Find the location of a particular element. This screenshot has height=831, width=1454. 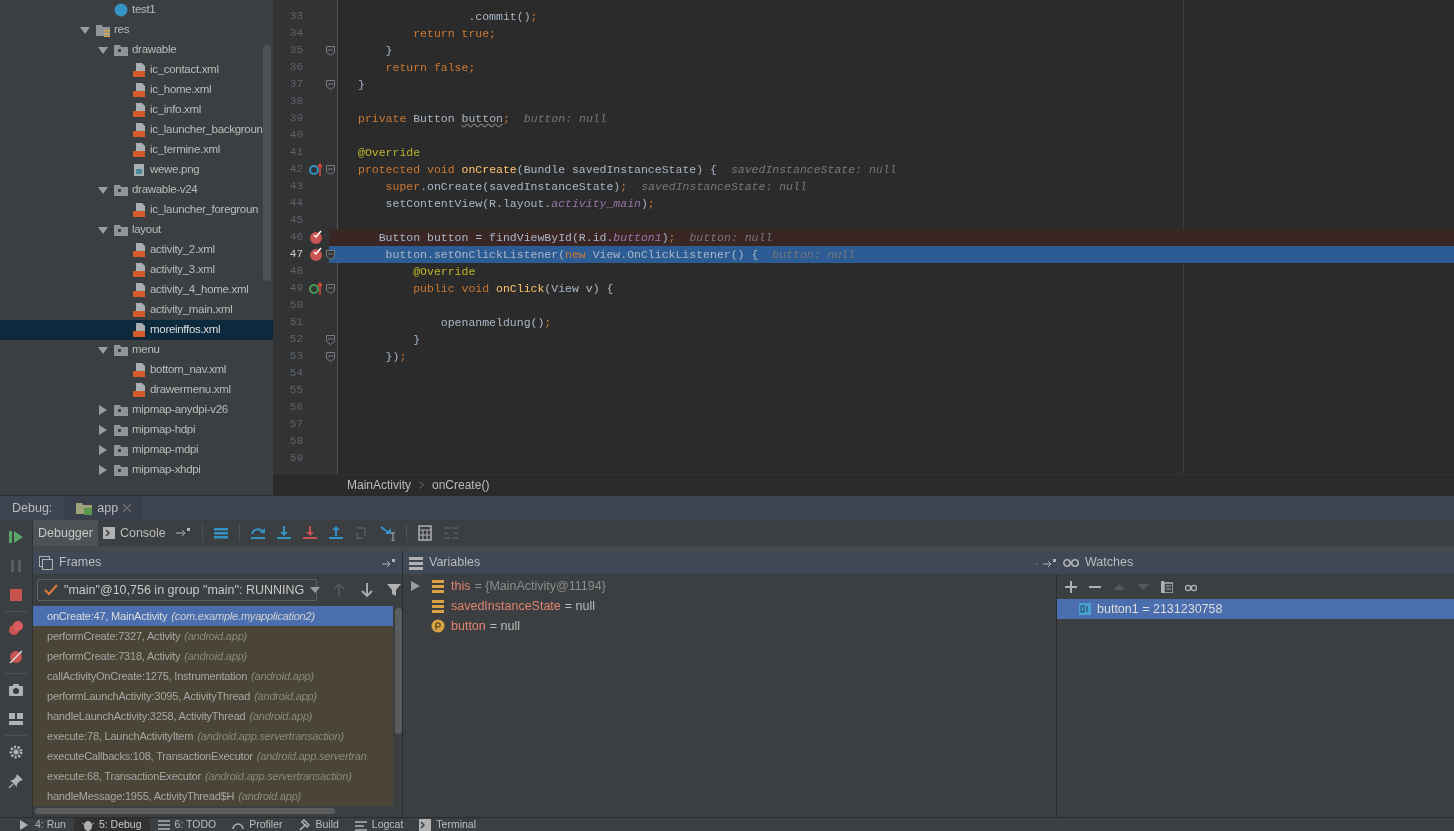

tree-item: activity_main.xml is located at coordinates (136, 310).